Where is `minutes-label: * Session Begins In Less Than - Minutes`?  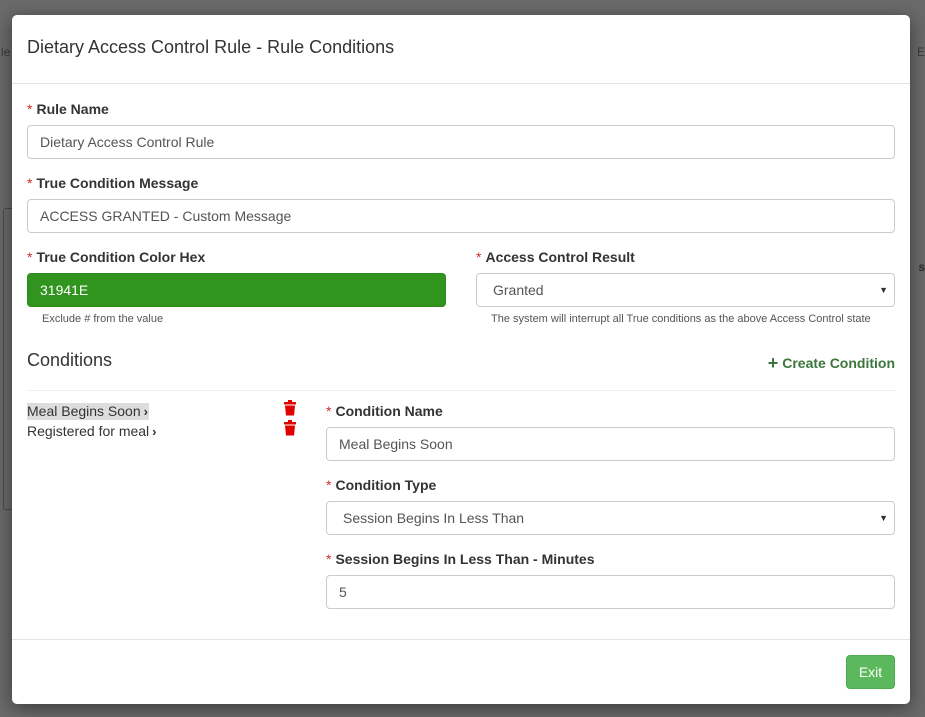 minutes-label: * Session Begins In Less Than - Minutes is located at coordinates (460, 559).